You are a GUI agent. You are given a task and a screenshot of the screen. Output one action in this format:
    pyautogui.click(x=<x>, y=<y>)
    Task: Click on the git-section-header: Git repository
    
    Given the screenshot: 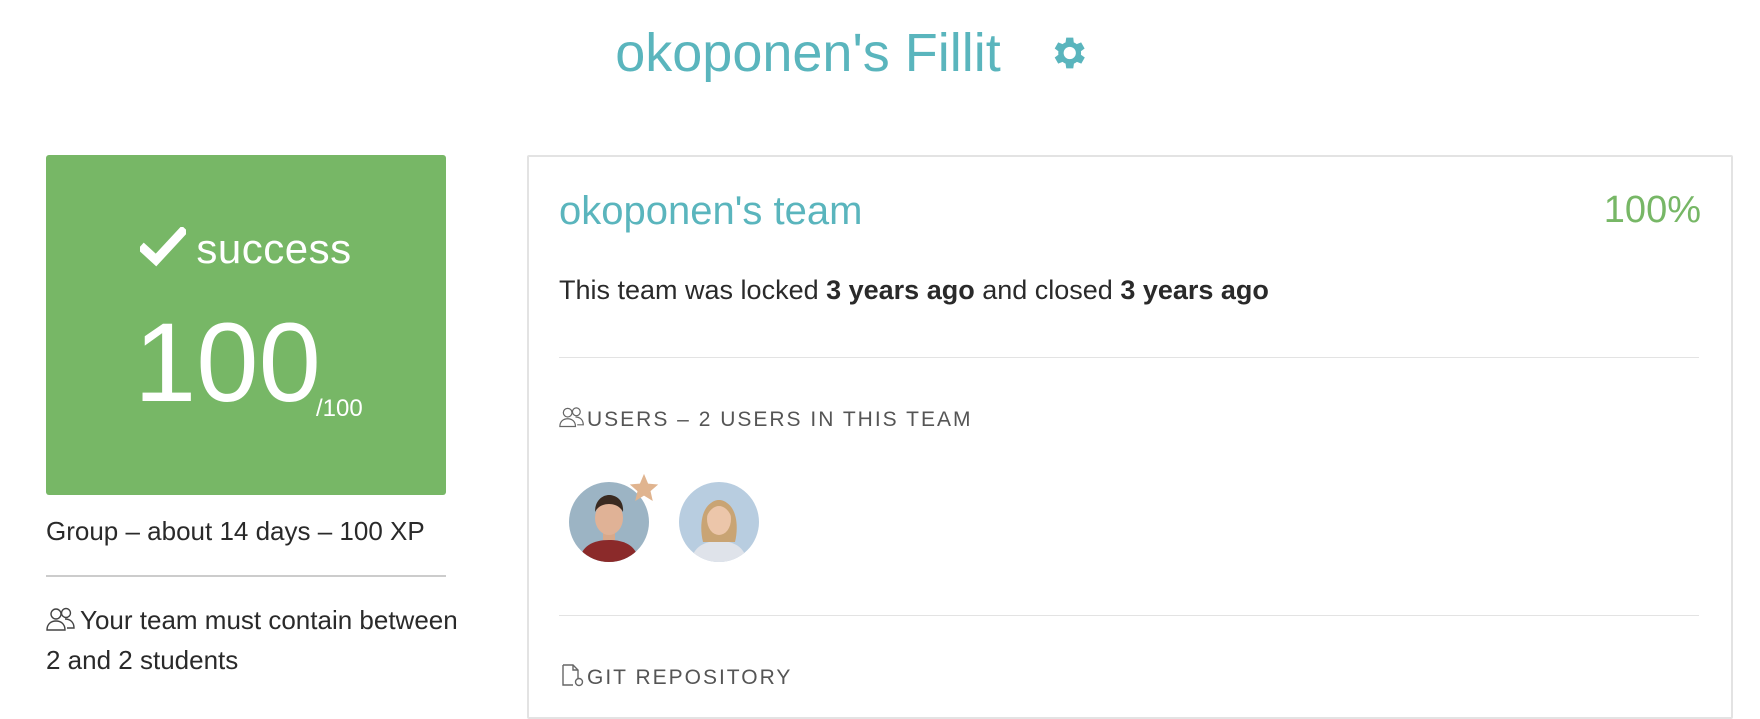 What is the action you would take?
    pyautogui.click(x=675, y=676)
    